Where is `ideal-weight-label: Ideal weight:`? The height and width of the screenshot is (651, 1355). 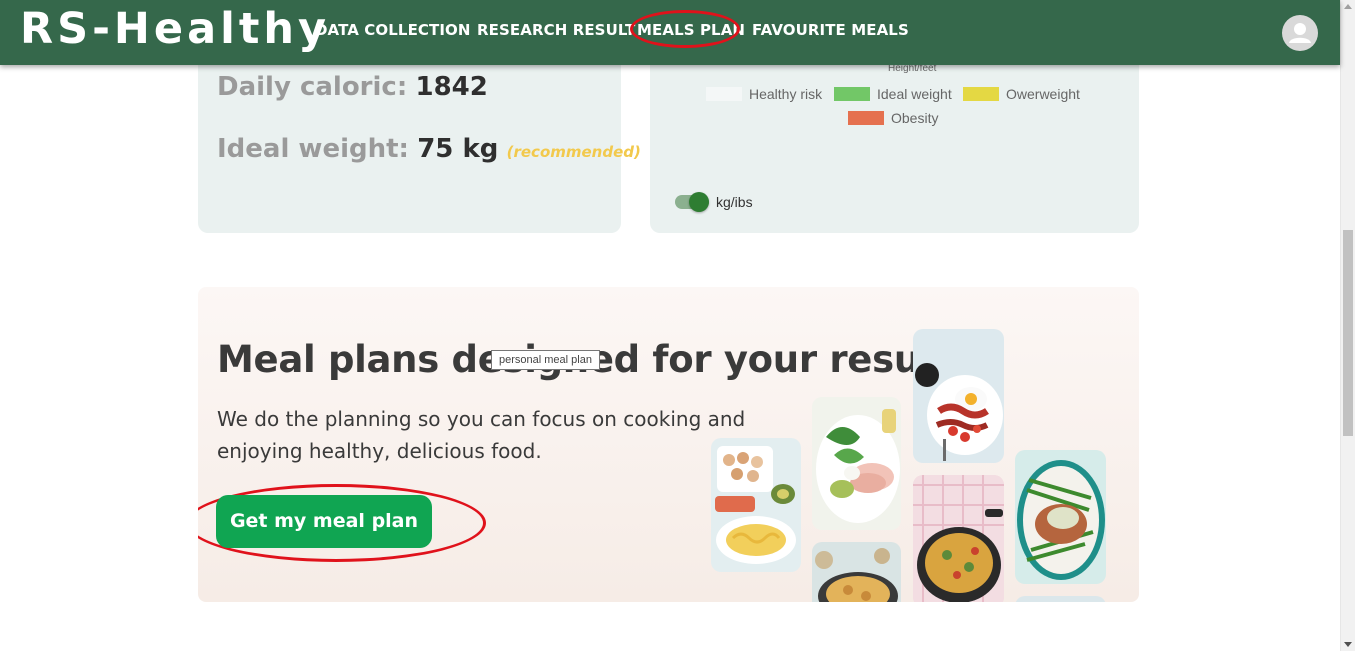
ideal-weight-label: Ideal weight: is located at coordinates (313, 149).